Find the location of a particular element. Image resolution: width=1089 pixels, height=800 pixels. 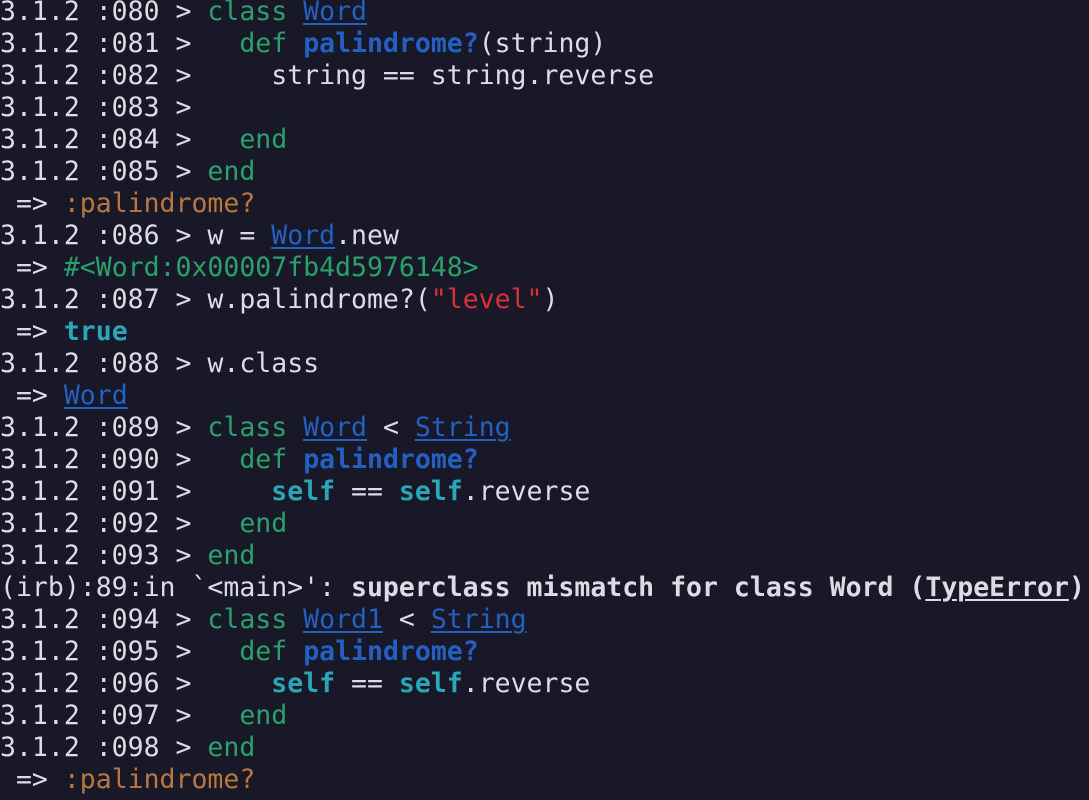

irb-prompt: 3.1.2 :096 > is located at coordinates (104, 684).